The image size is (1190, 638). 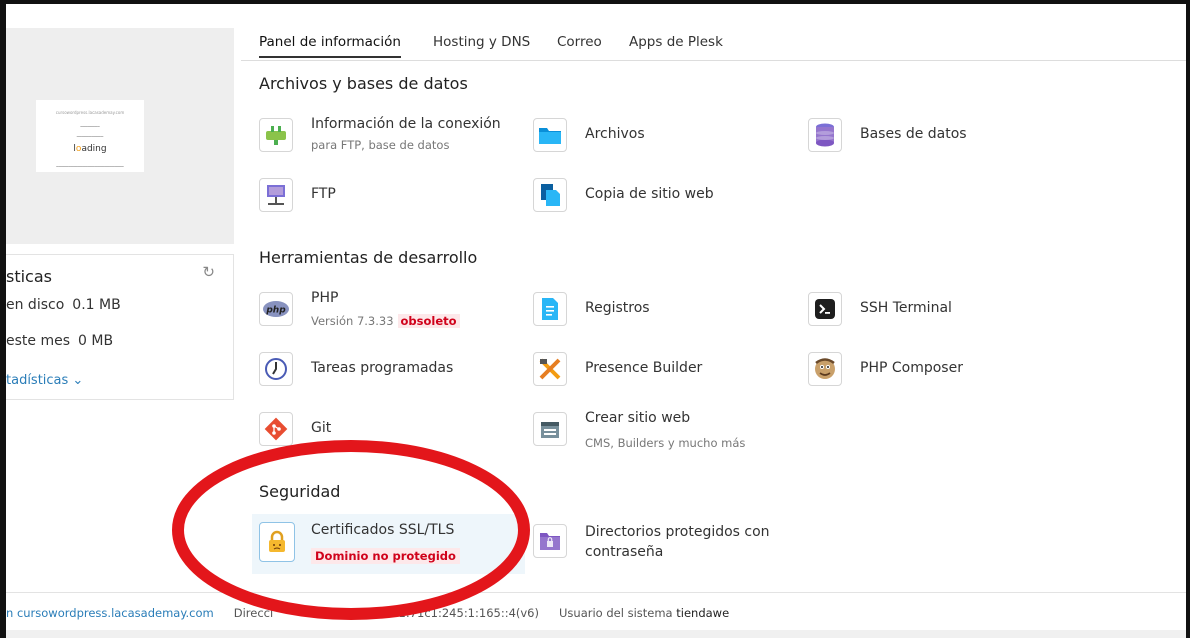 I want to click on svg-text: php, so click(x=275, y=311).